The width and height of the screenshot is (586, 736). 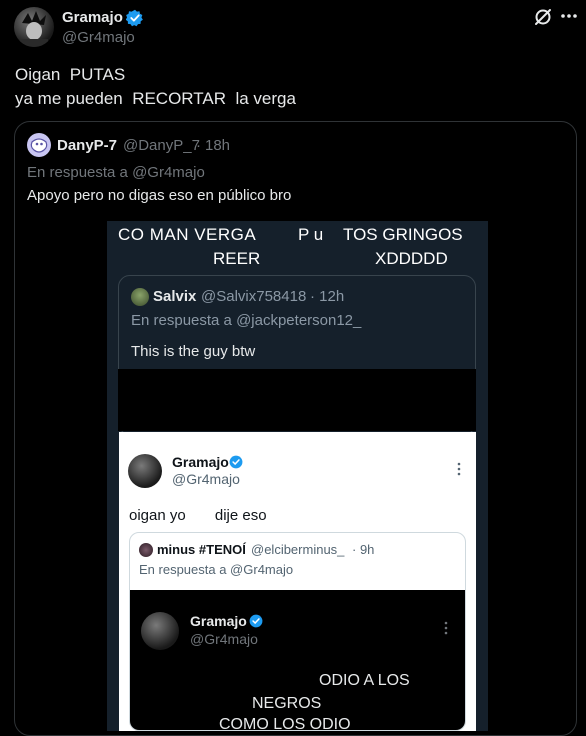 I want to click on deep-more-icon, so click(x=446, y=628).